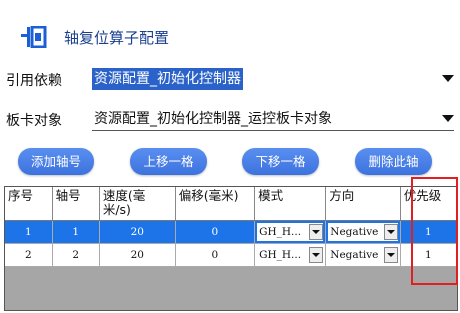 The width and height of the screenshot is (460, 313). Describe the element at coordinates (29, 232) in the screenshot. I see `cell-seq: 1` at that location.